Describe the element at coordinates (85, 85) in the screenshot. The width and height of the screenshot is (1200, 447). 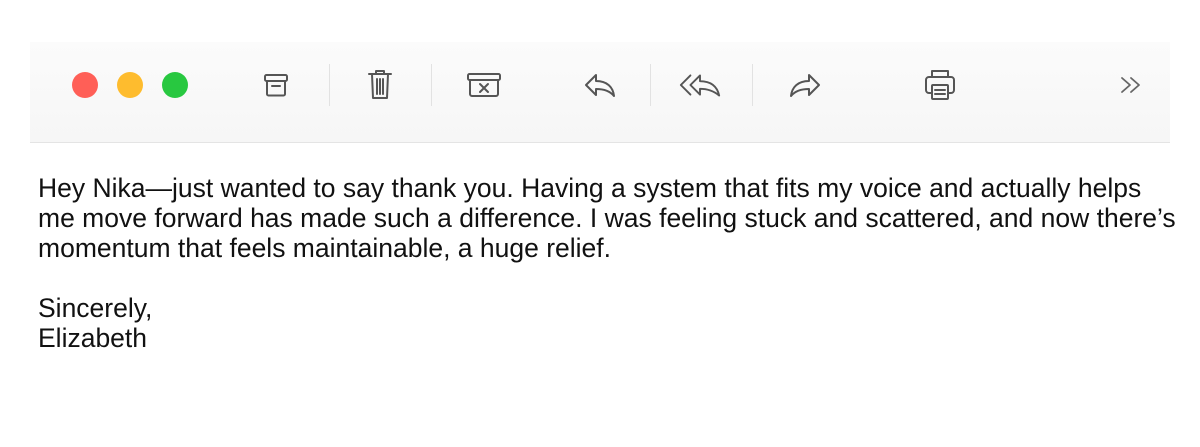
I see `close-window-button` at that location.